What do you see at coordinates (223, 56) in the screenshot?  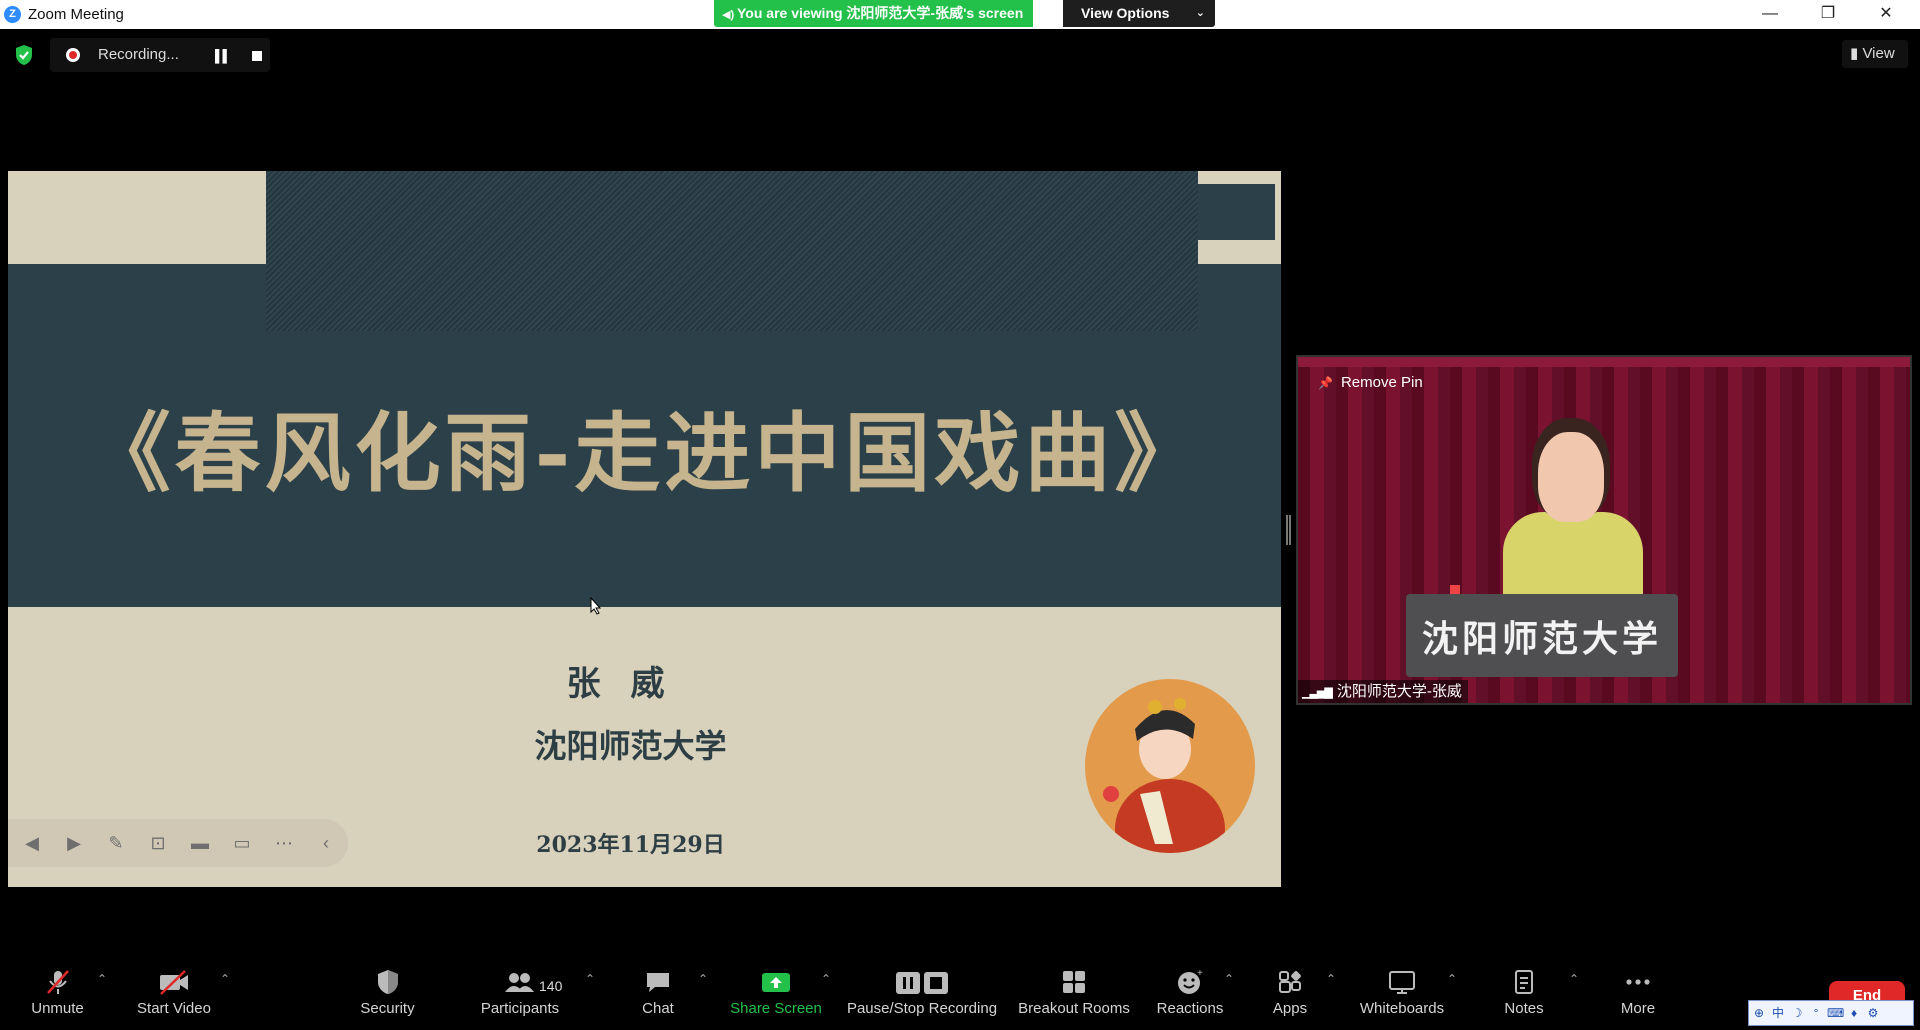 I see `pause-recording-icon: ▌▌` at bounding box center [223, 56].